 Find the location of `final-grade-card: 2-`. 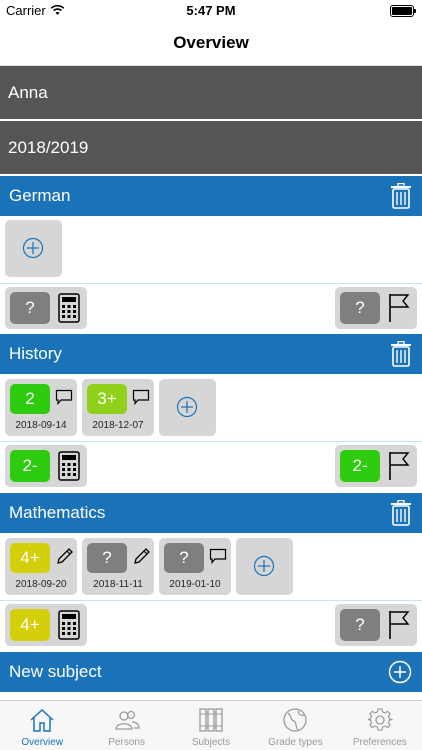

final-grade-card: 2- is located at coordinates (376, 466).